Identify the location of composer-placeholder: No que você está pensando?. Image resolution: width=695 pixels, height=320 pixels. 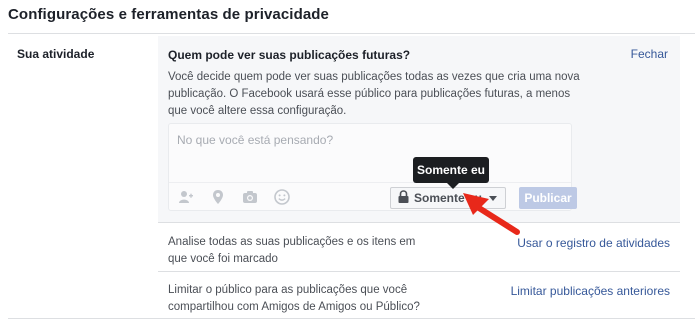
(255, 140).